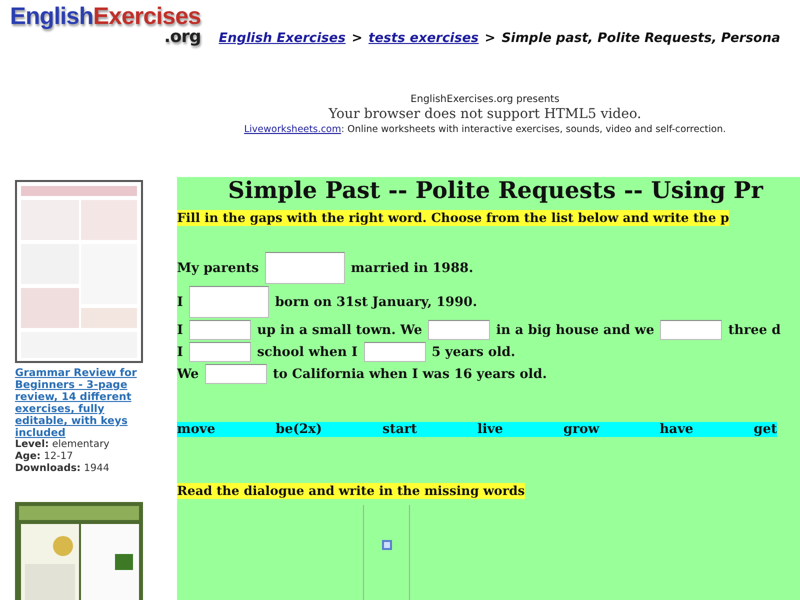 The image size is (800, 600). I want to click on presents-text: EnglishExercises.org presents, so click(485, 100).